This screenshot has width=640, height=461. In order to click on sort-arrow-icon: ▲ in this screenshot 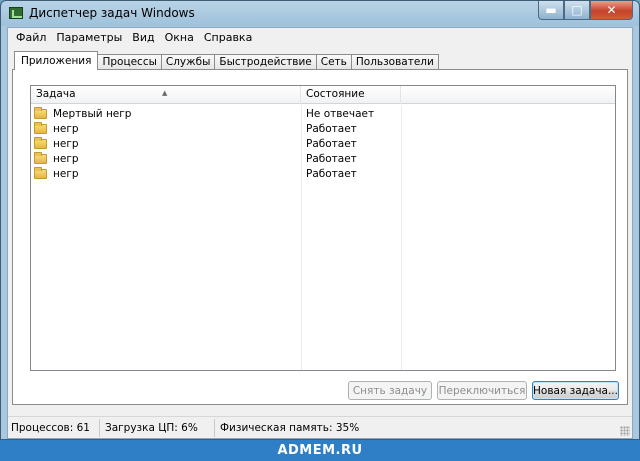, I will do `click(165, 93)`.